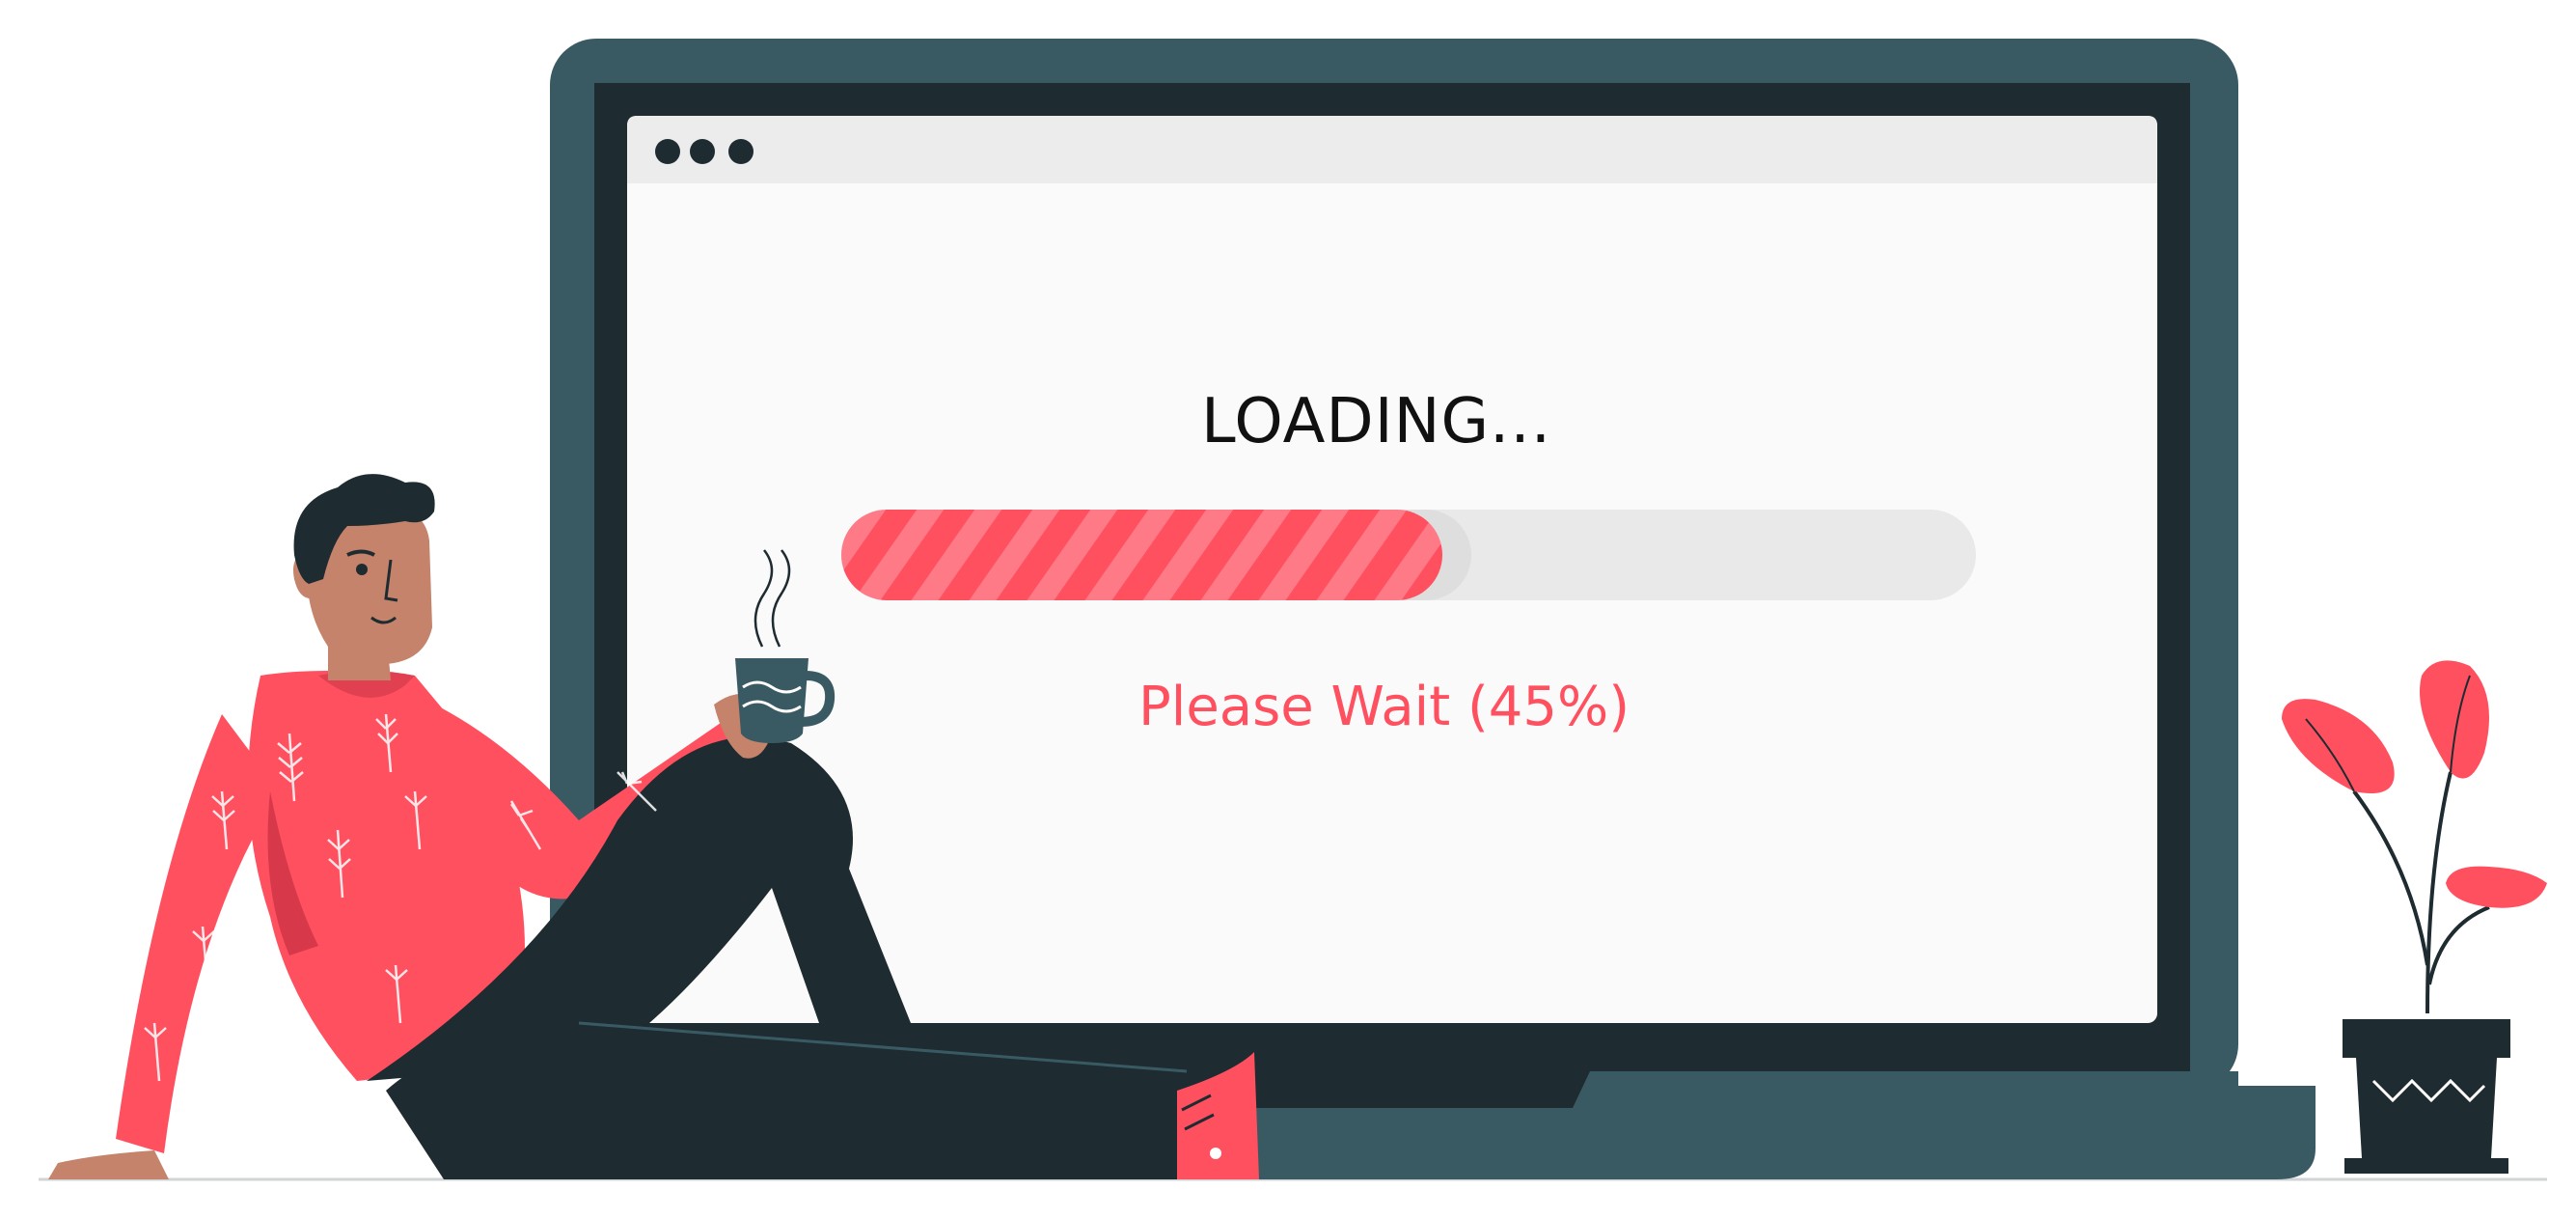  What do you see at coordinates (2415, 917) in the screenshot?
I see `potted-plant-icon` at bounding box center [2415, 917].